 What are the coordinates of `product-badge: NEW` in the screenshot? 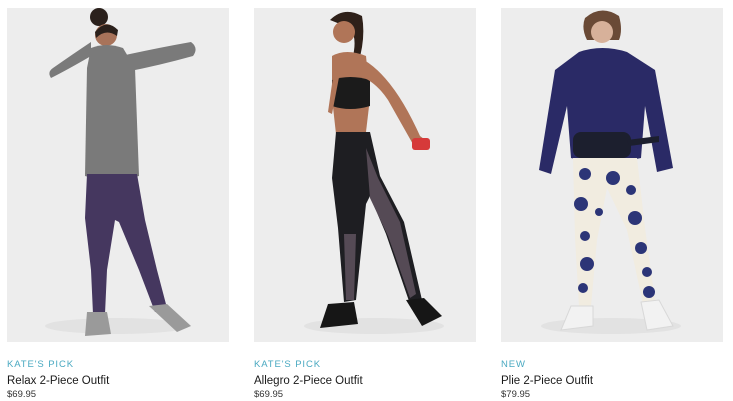 It's located at (513, 364).